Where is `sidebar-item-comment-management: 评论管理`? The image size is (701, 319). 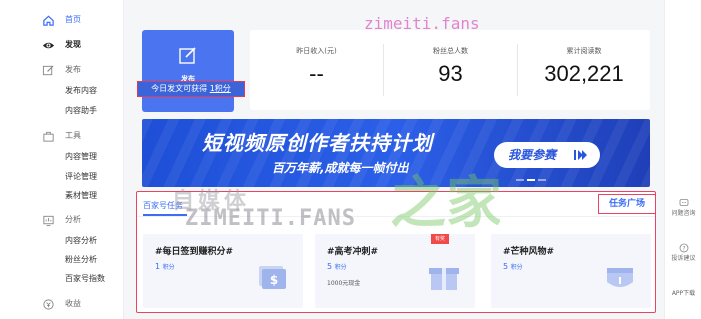 sidebar-item-comment-management: 评论管理 is located at coordinates (62, 177).